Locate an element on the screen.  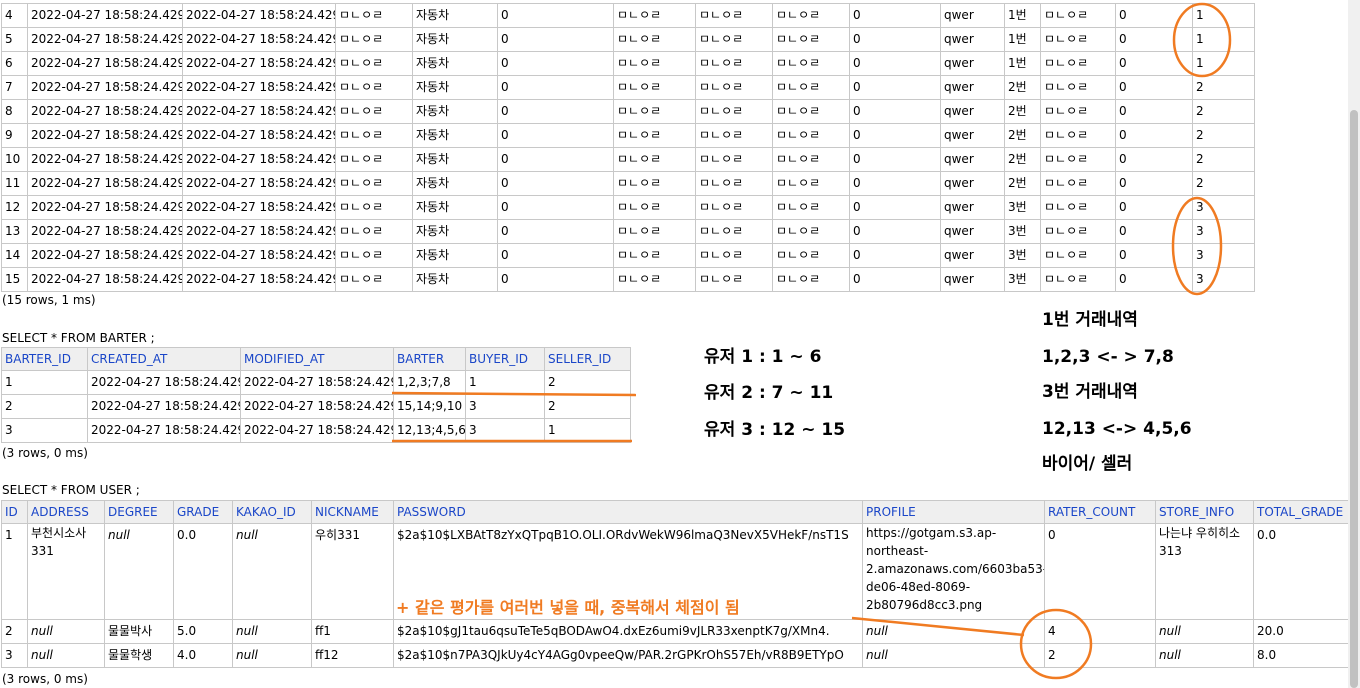
table-cell: 5 is located at coordinates (14, 39).